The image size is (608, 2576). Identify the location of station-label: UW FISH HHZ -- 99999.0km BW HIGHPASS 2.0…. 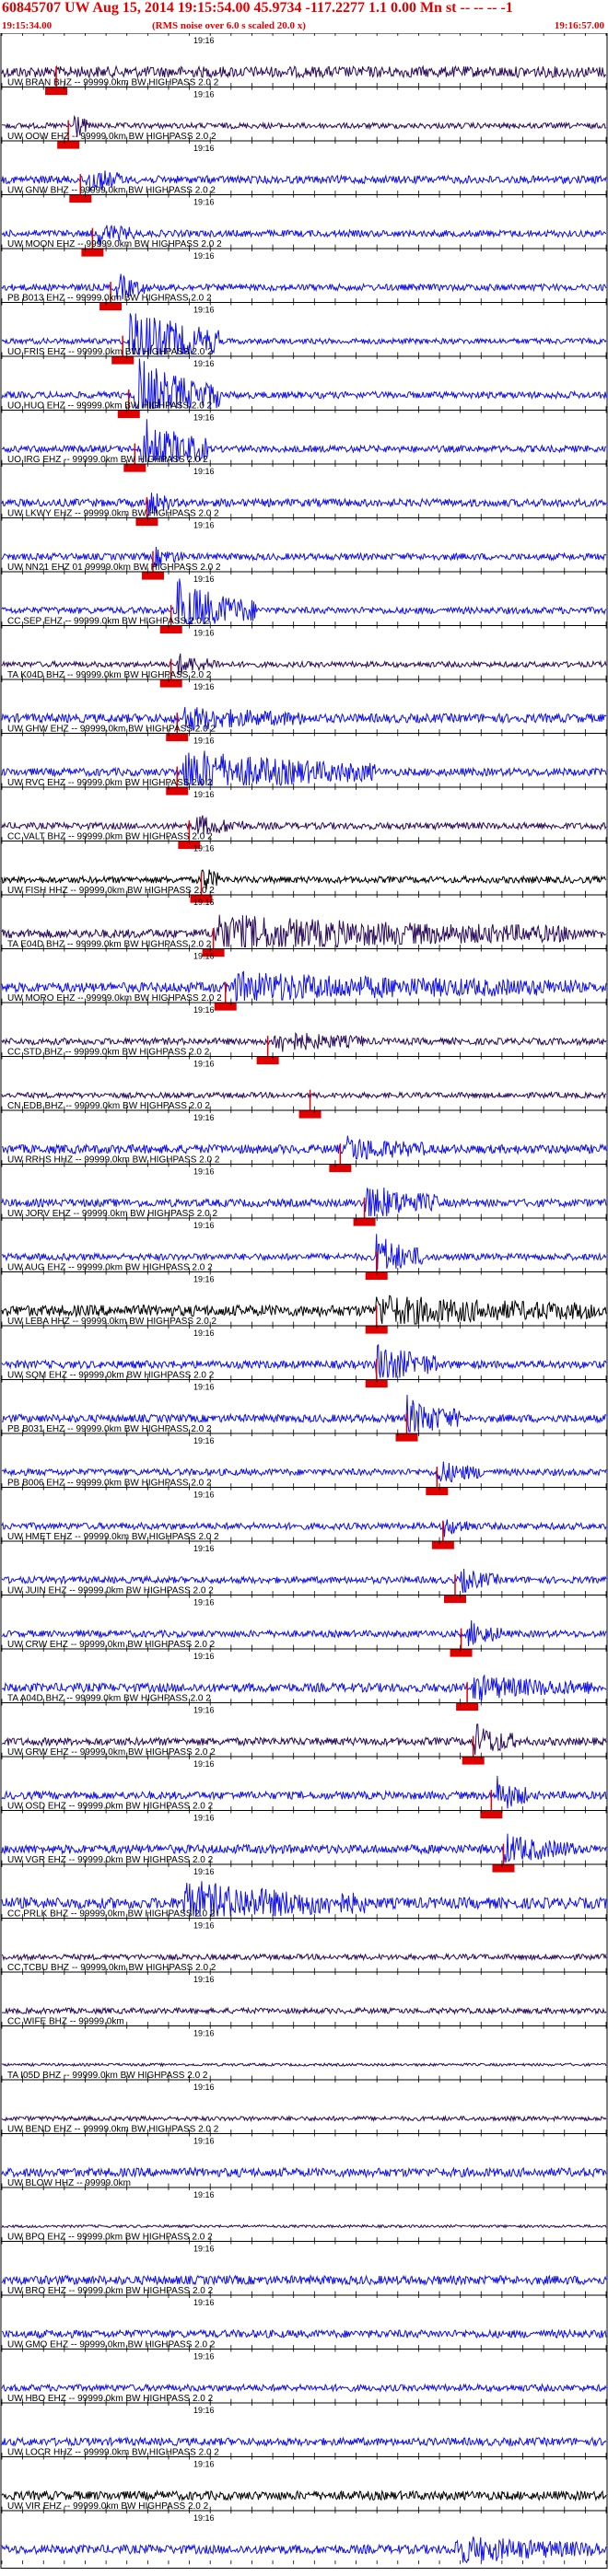
(111, 891).